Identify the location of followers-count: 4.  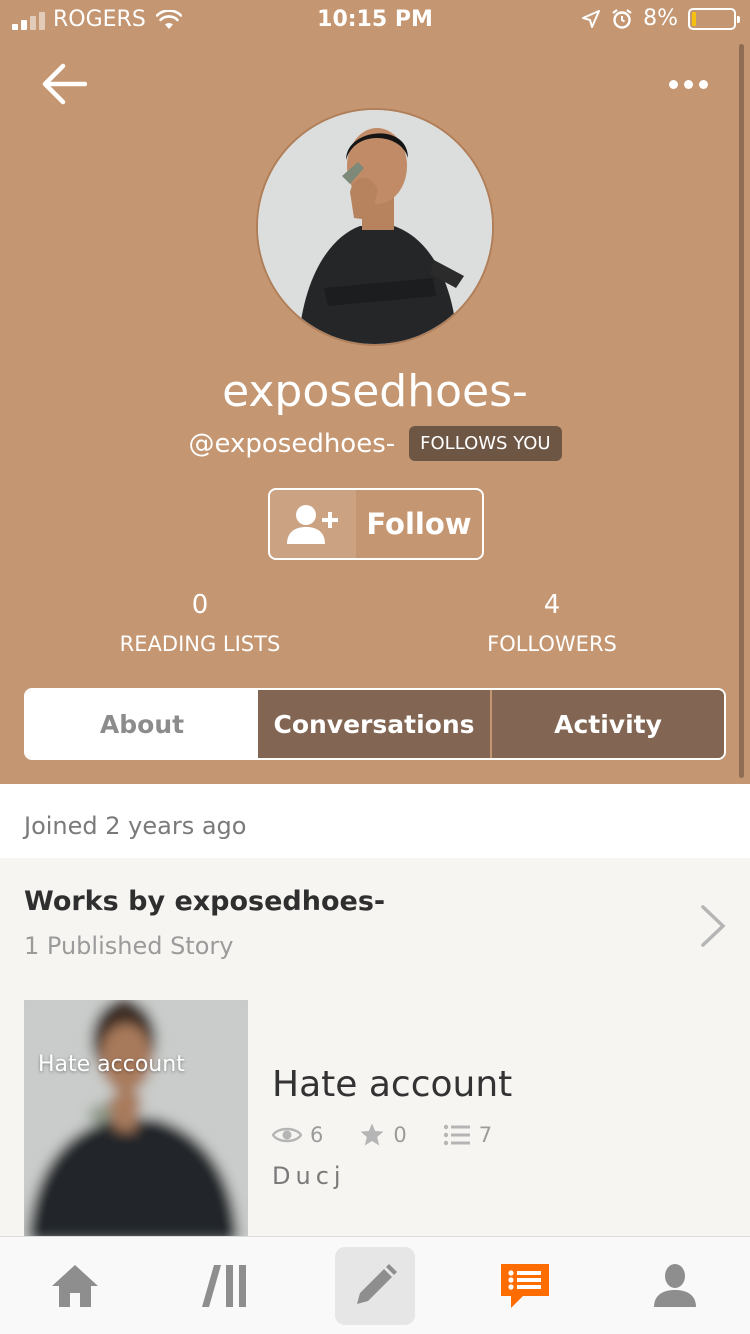
(552, 605).